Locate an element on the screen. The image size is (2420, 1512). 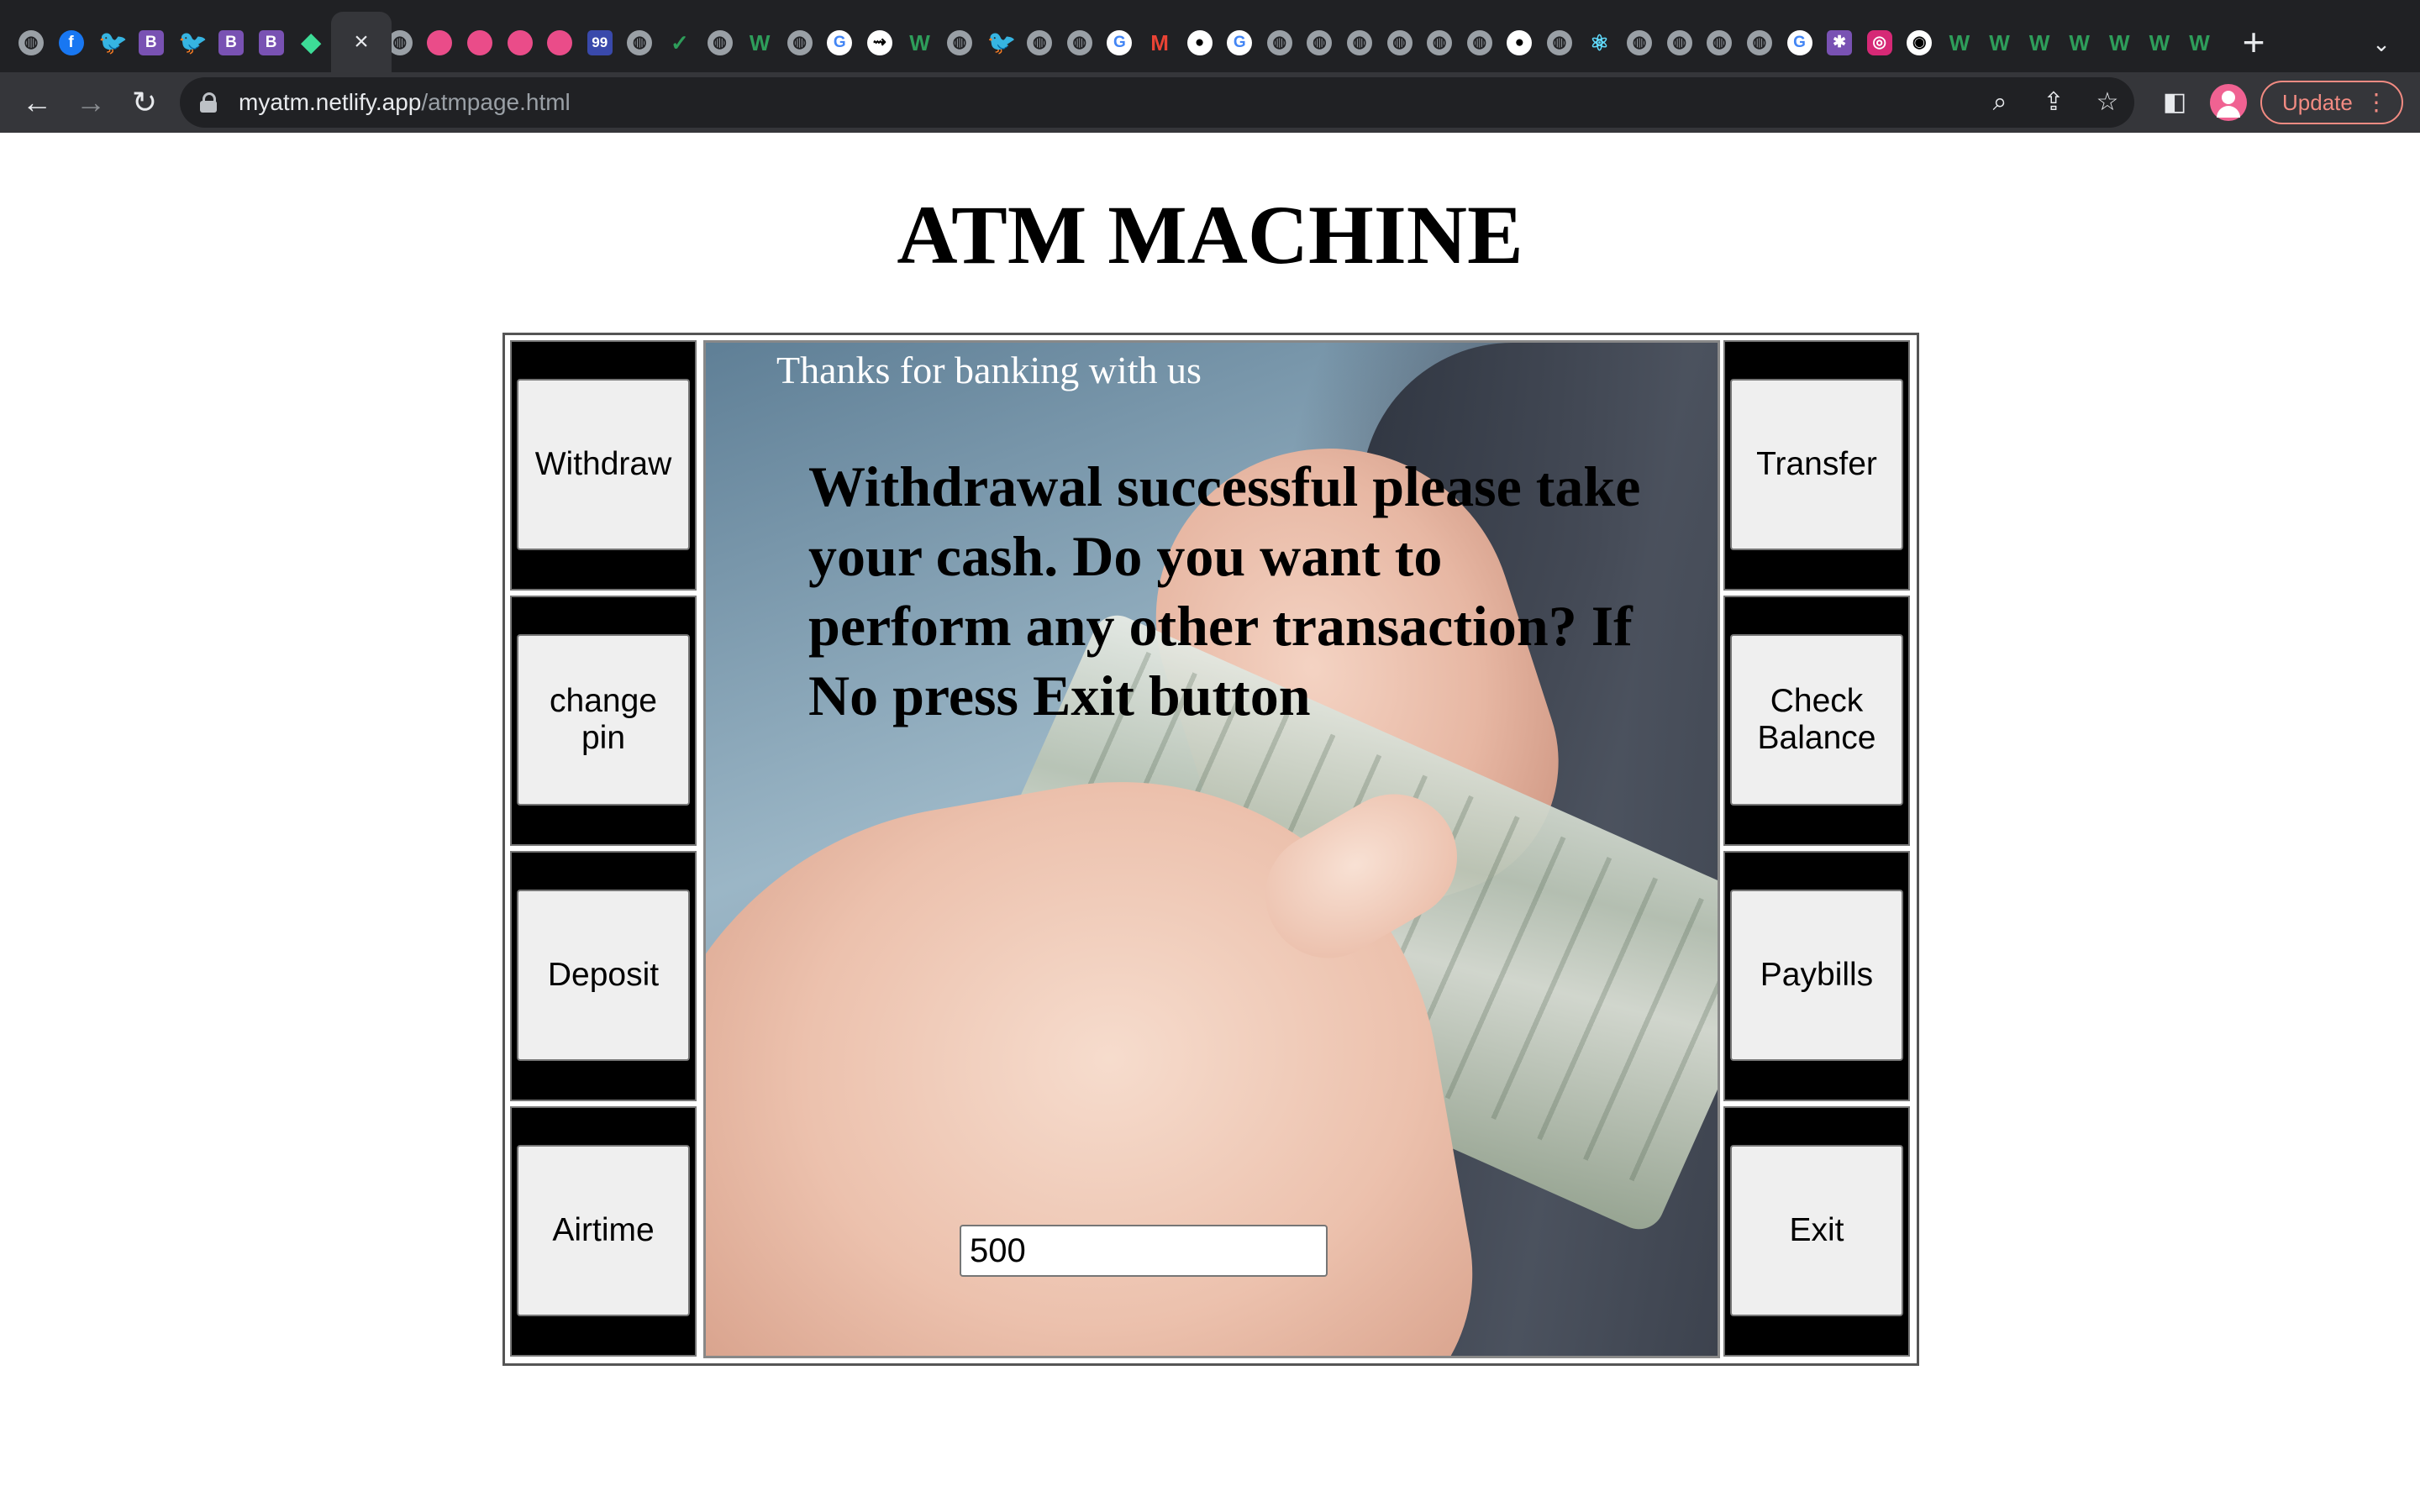
left-button-column: Withdraw change pin Deposit Airtime is located at coordinates (603, 851).